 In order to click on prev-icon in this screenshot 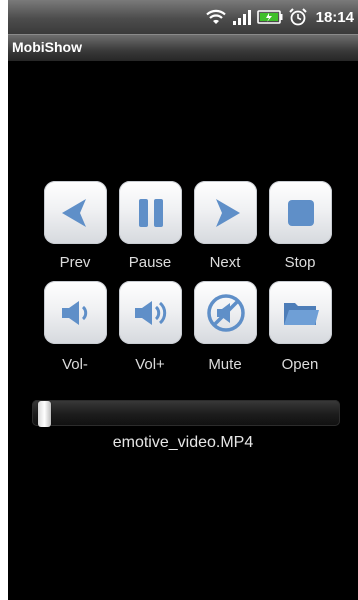, I will do `click(73, 212)`.